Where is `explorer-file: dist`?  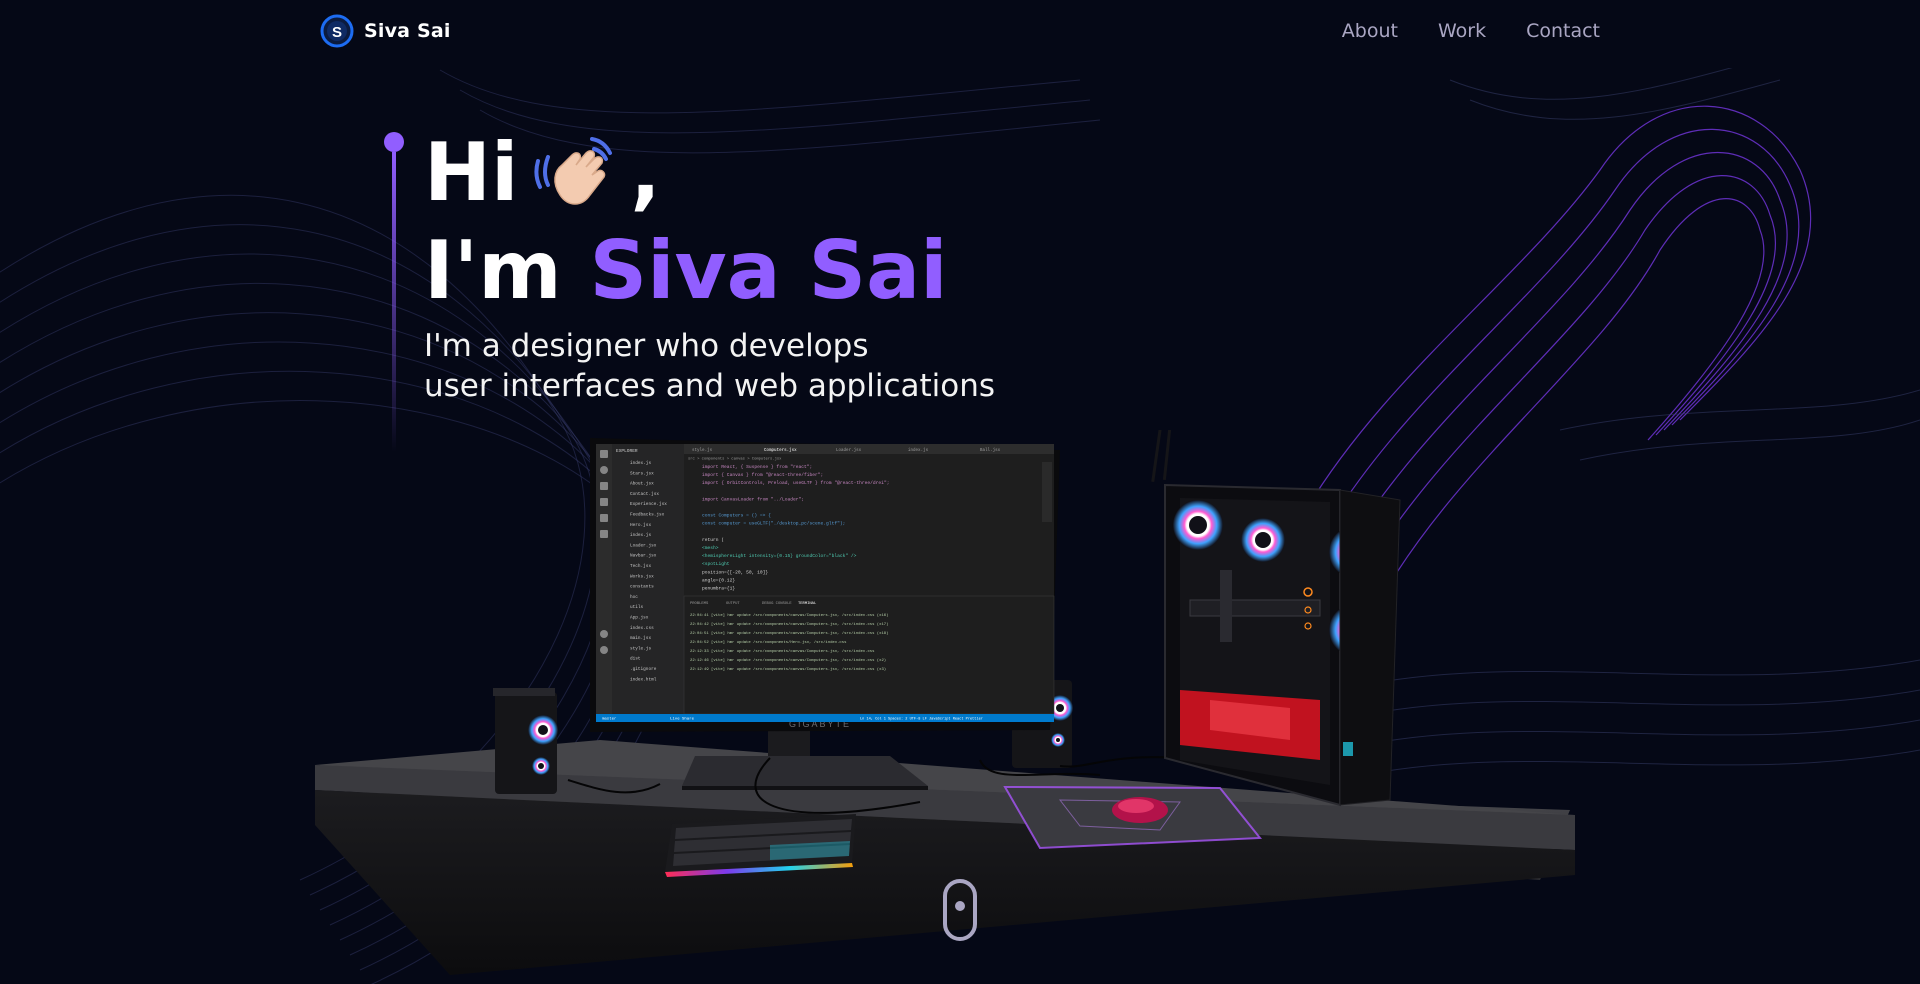
explorer-file: dist is located at coordinates (635, 659).